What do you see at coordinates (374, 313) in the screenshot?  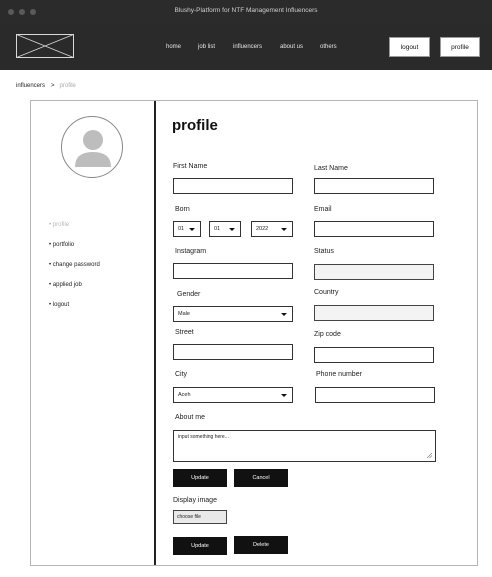 I see `country-field` at bounding box center [374, 313].